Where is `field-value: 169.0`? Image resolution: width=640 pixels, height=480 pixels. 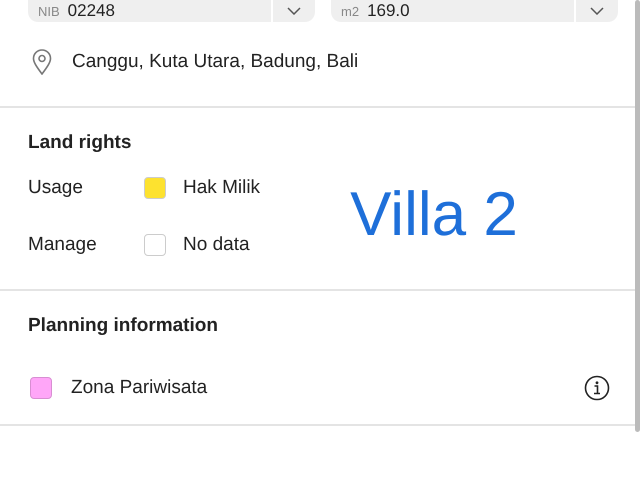
field-value: 169.0 is located at coordinates (389, 11).